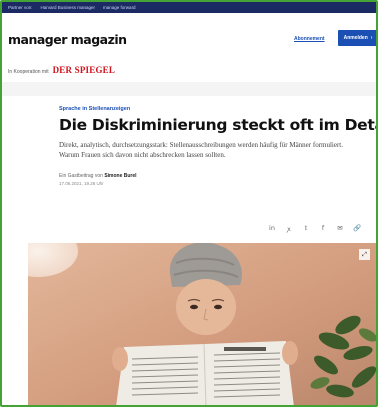 The image size is (378, 407). I want to click on site-header: manager magazin Abonnement Anmelden ›, so click(189, 36).